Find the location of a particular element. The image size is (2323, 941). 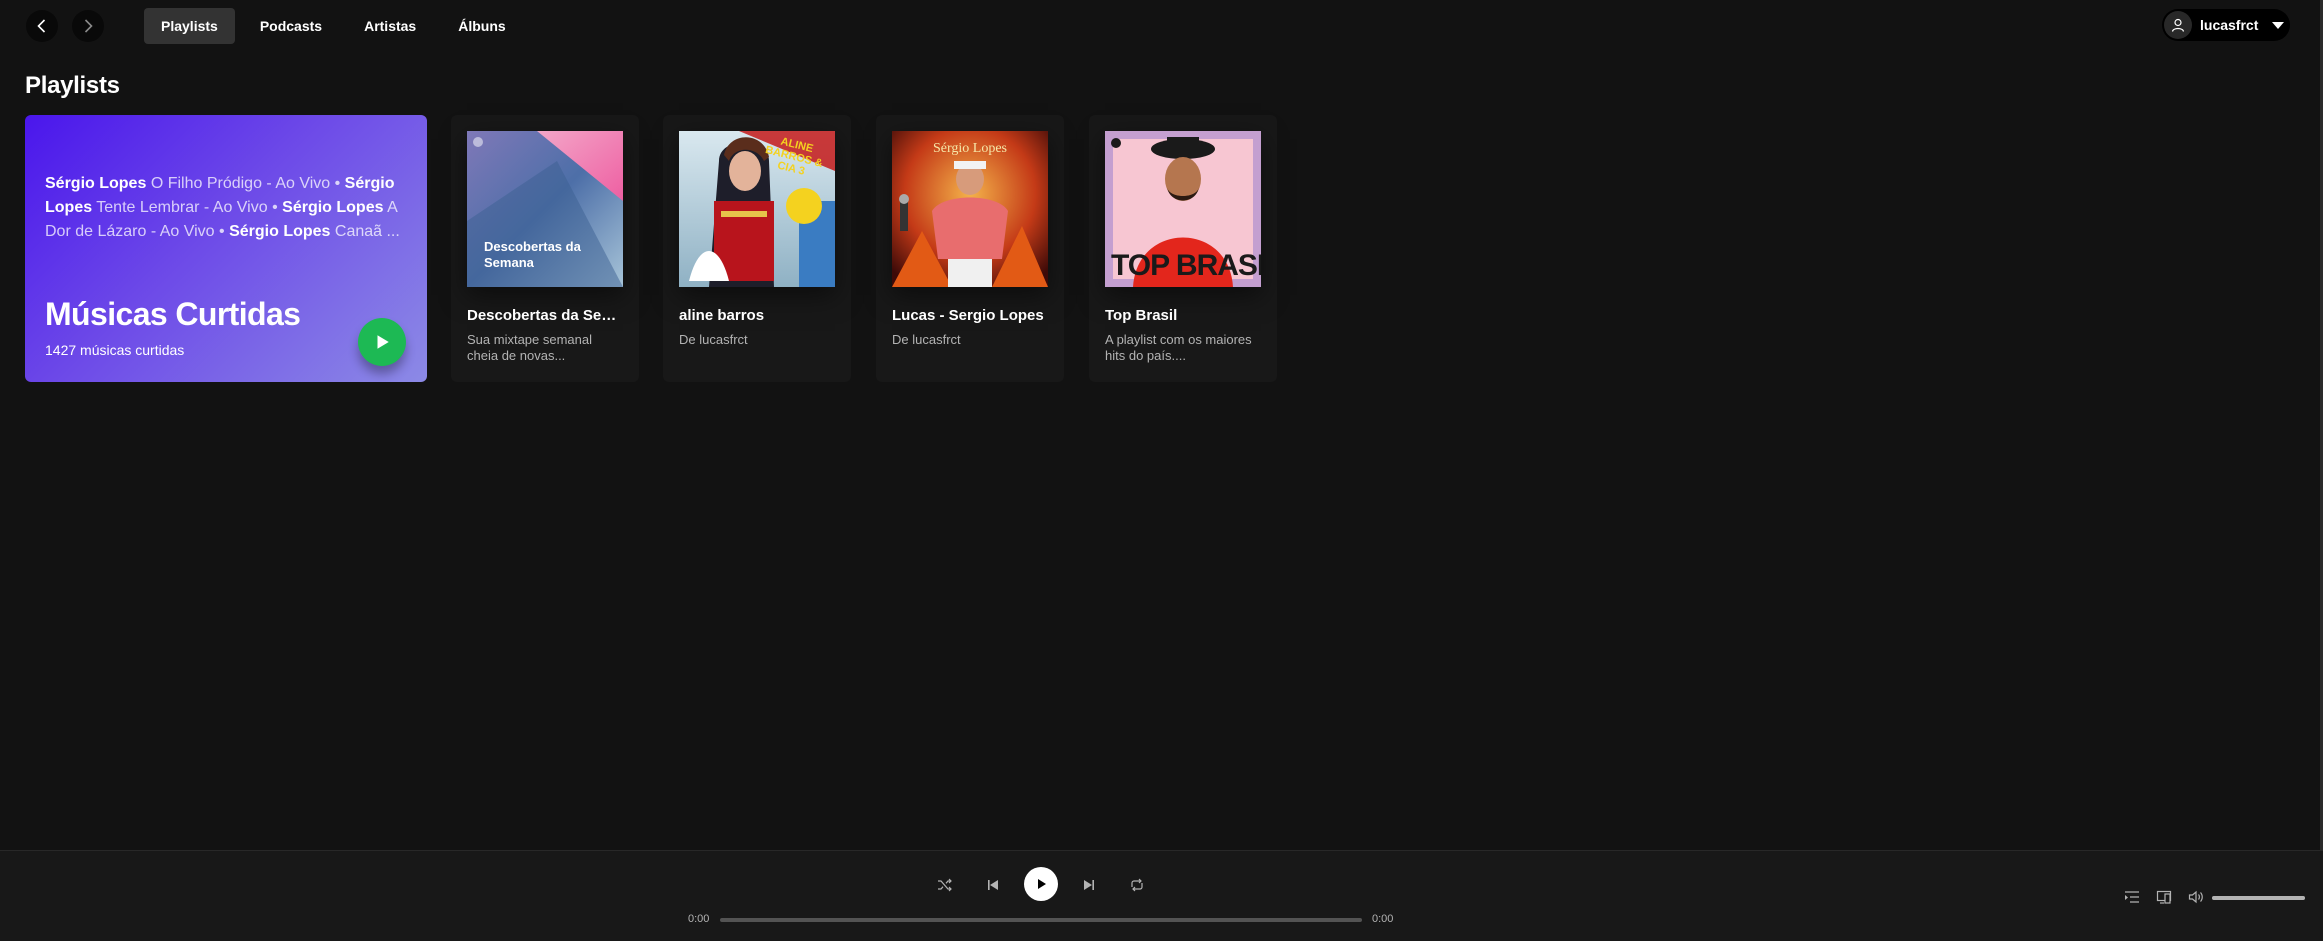

volume-slider is located at coordinates (2258, 898).